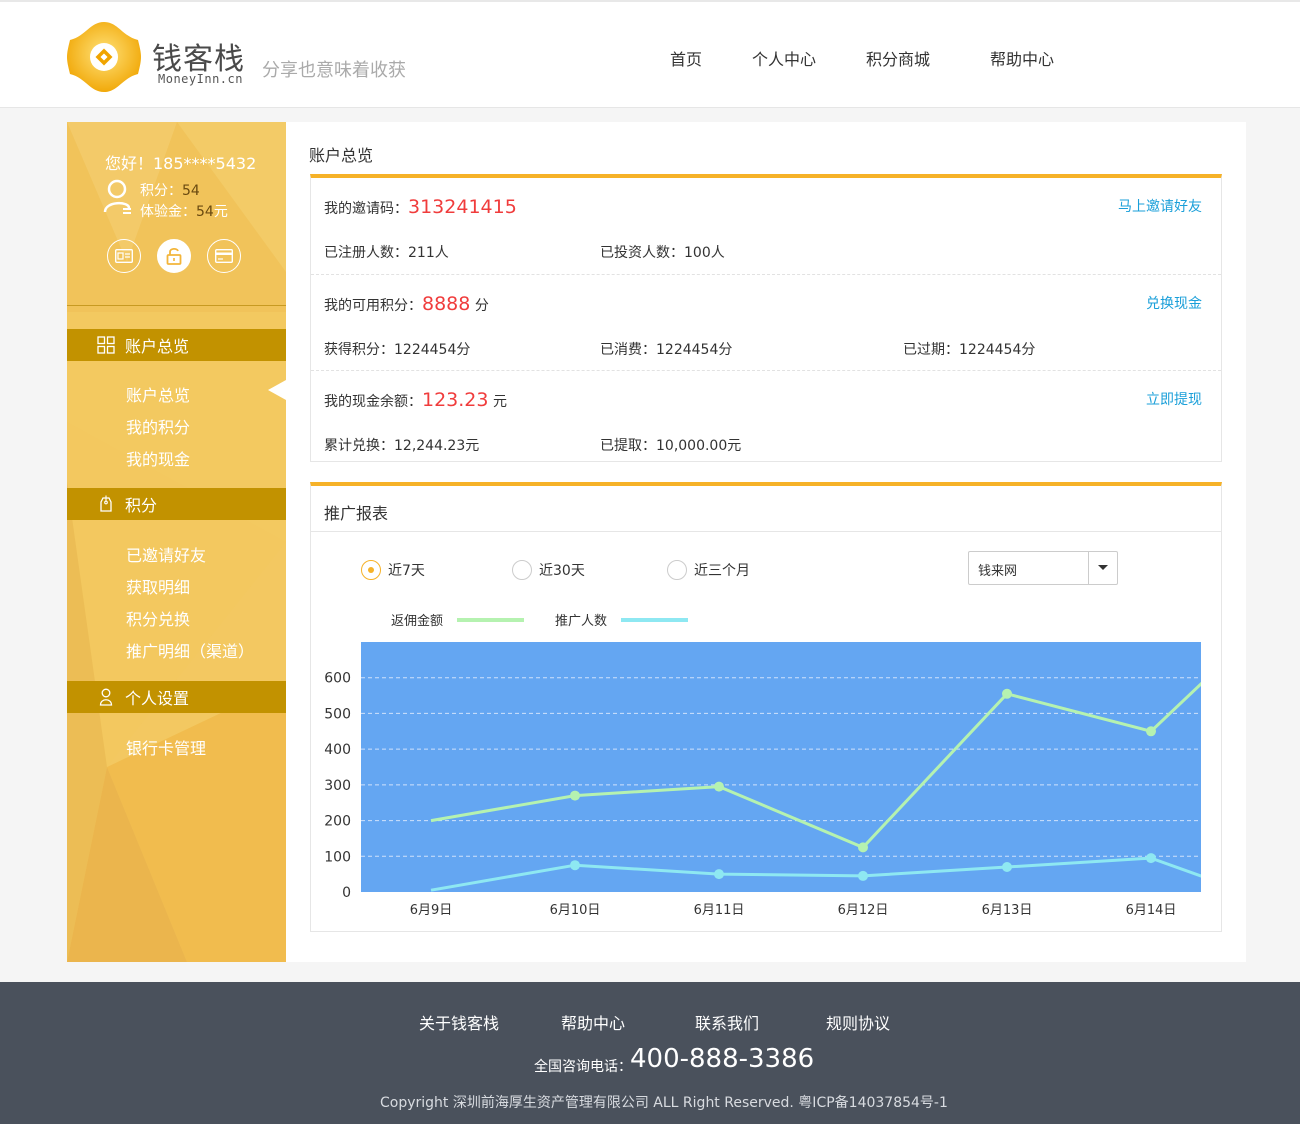 This screenshot has width=1300, height=1124. I want to click on range-radio-30days: 近30天, so click(548, 570).